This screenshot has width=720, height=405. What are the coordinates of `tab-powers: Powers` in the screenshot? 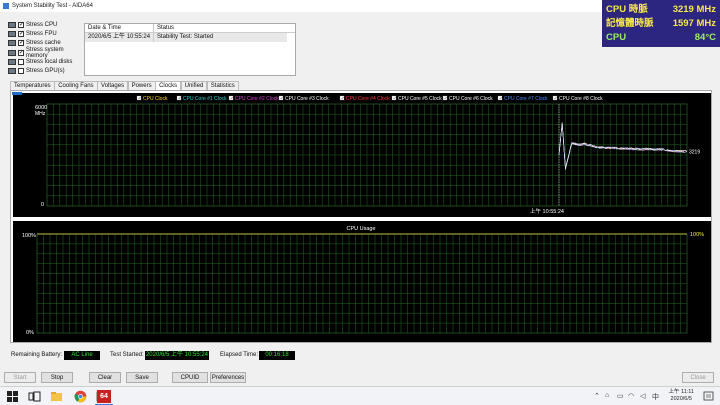 It's located at (141, 85).